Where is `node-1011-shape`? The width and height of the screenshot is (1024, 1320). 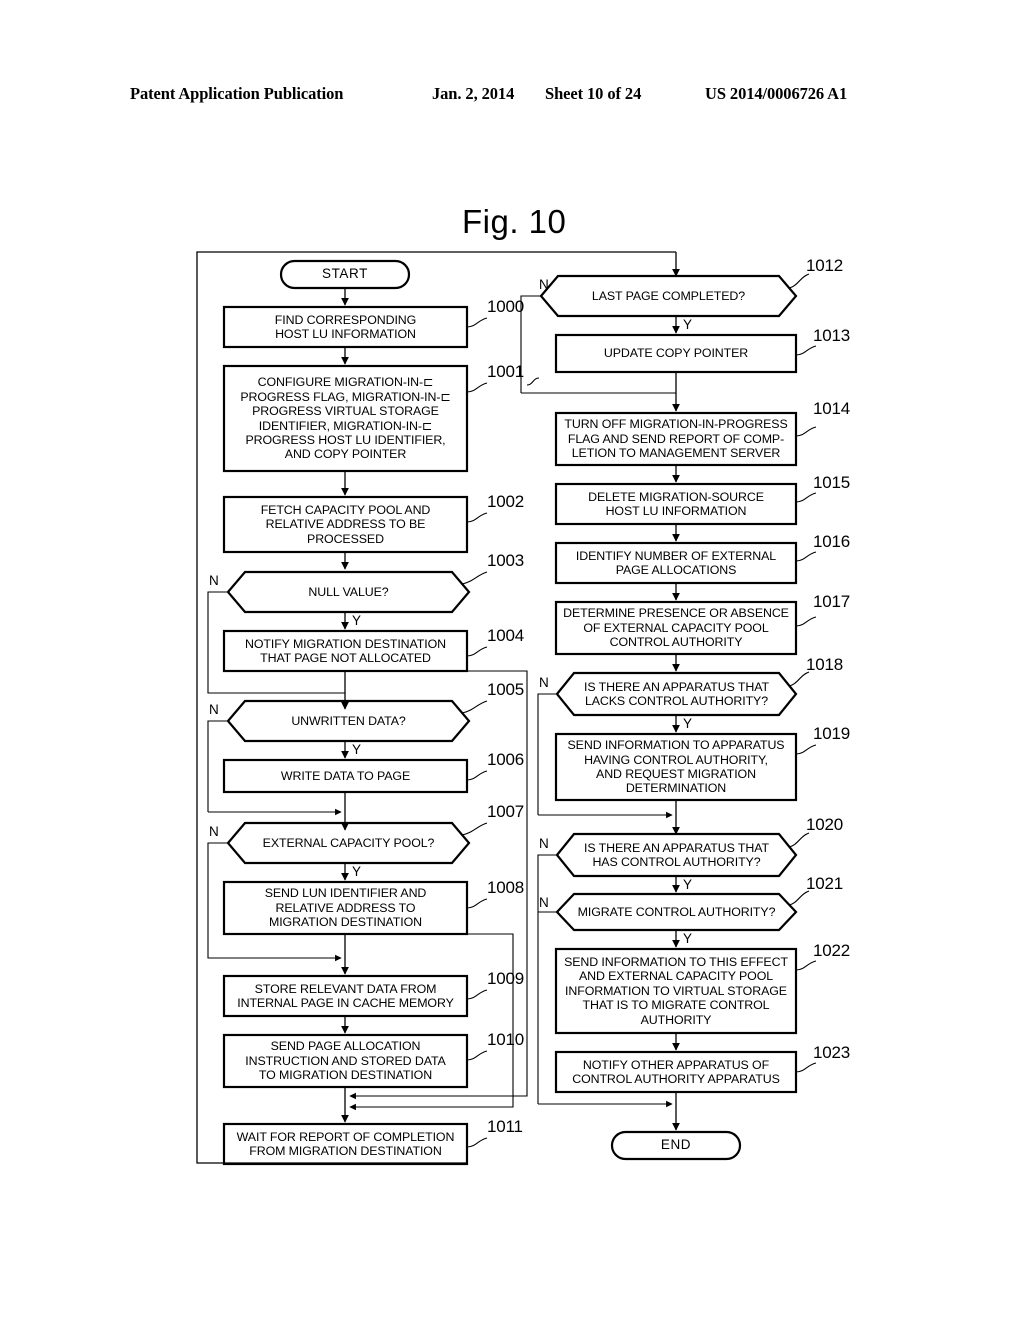 node-1011-shape is located at coordinates (345, 1144).